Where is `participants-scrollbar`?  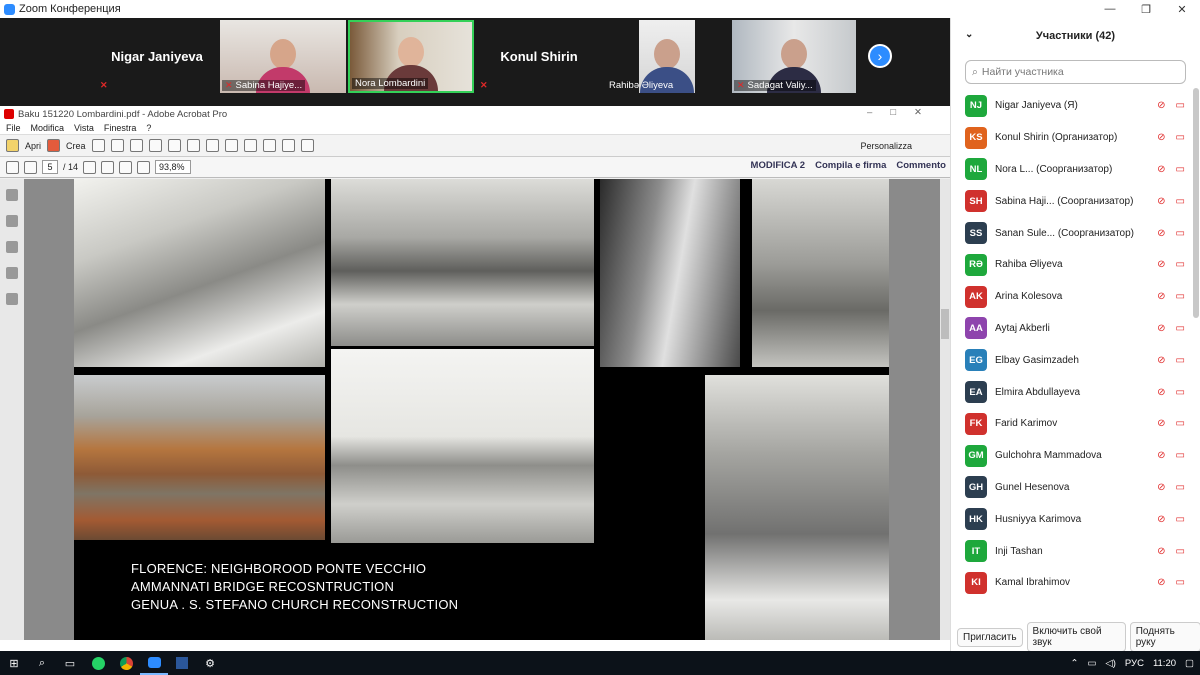 participants-scrollbar is located at coordinates (1196, 203).